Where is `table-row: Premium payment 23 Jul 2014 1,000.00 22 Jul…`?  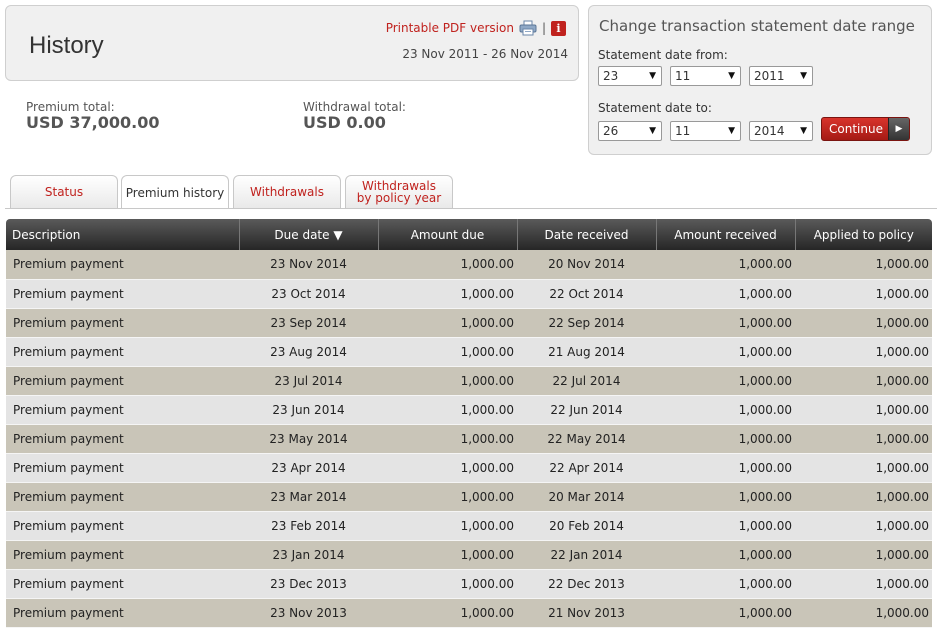
table-row: Premium payment 23 Jul 2014 1,000.00 22 Jul… is located at coordinates (469, 381).